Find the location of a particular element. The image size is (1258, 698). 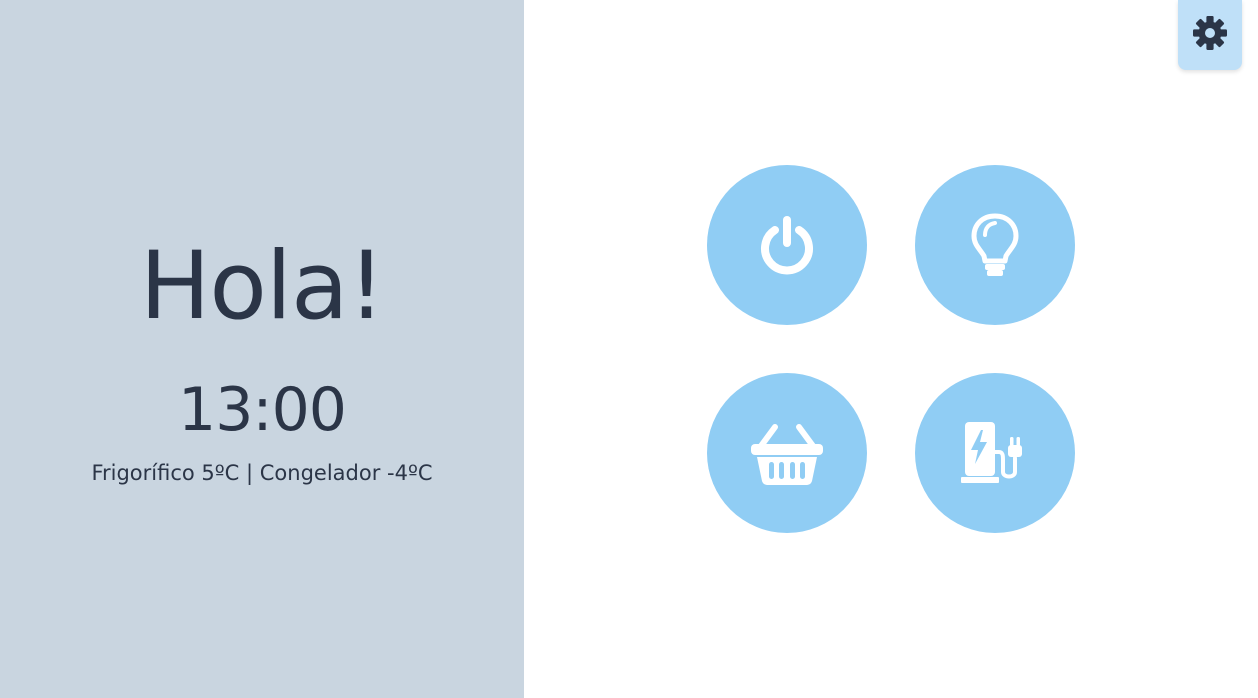

greeting-text: Hola! is located at coordinates (262, 286).